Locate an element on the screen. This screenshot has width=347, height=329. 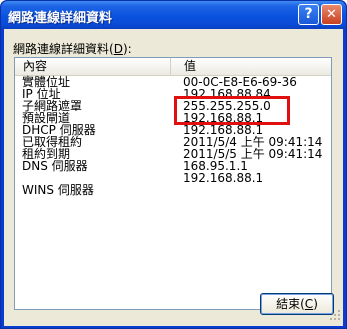
close-button-suffix: ) is located at coordinates (315, 304).